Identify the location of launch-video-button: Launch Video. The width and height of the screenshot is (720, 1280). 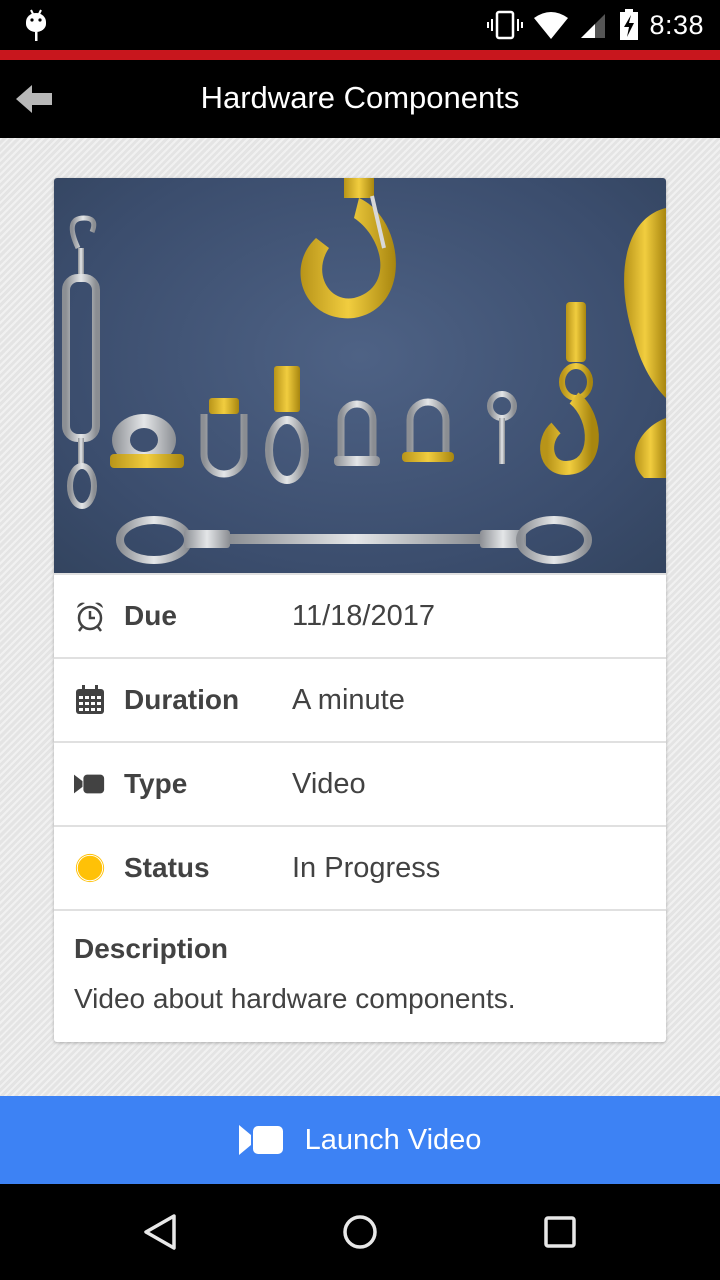
(360, 1140).